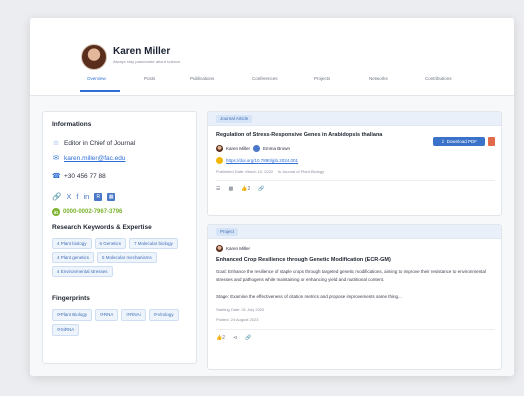  I want to click on tab-overview: Overview, so click(96, 78).